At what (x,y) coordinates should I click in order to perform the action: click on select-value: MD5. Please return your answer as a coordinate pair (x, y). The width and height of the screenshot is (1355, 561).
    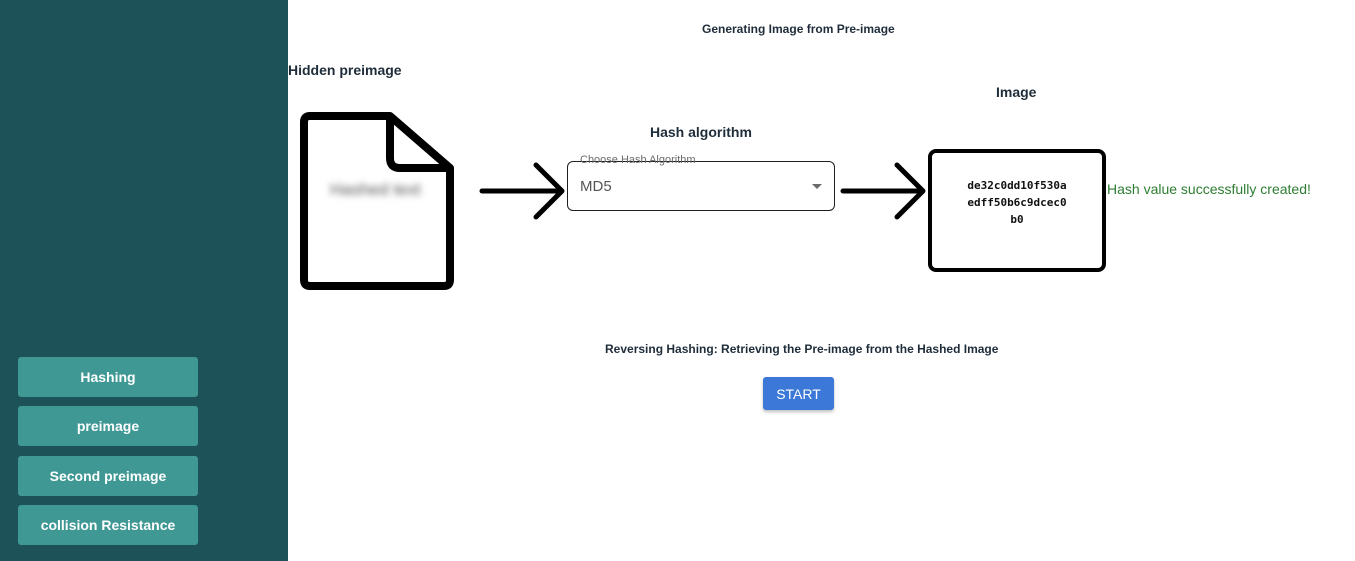
    Looking at the image, I should click on (596, 186).